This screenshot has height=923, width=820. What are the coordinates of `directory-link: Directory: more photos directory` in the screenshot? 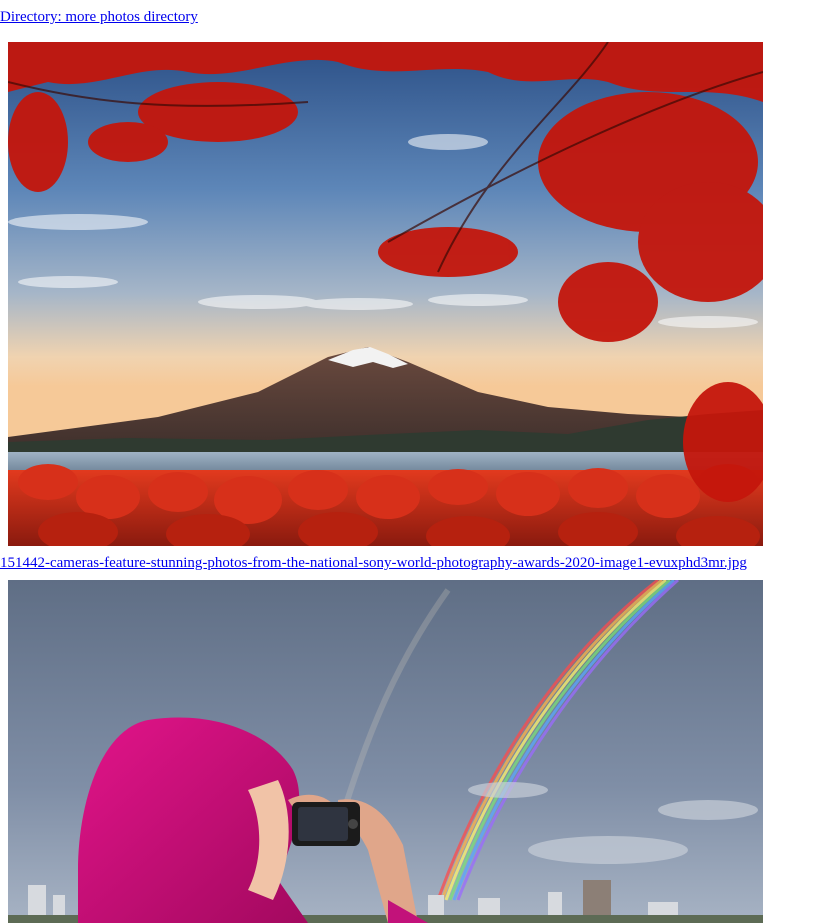 It's located at (99, 17).